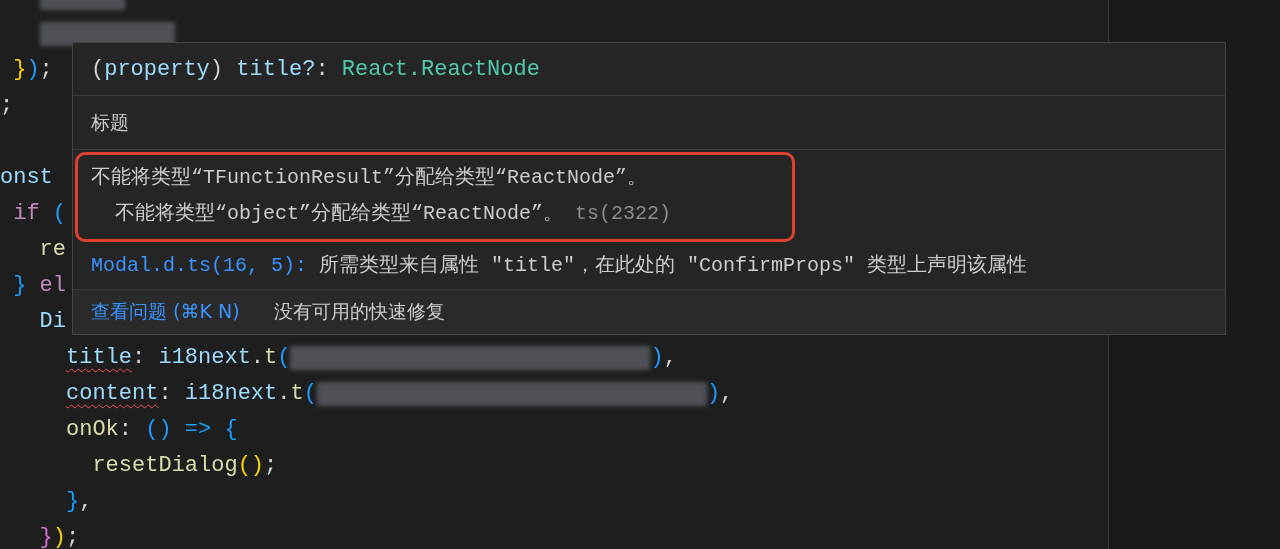  Describe the element at coordinates (178, 358) in the screenshot. I see `code-text: title: i18next.t(` at that location.